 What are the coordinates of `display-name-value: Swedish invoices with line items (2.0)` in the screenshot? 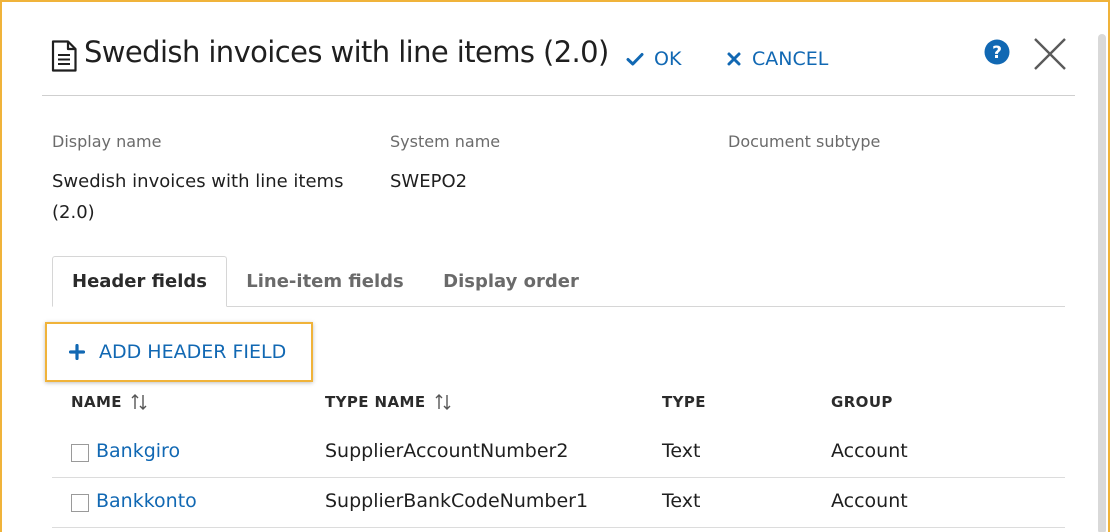 It's located at (198, 197).